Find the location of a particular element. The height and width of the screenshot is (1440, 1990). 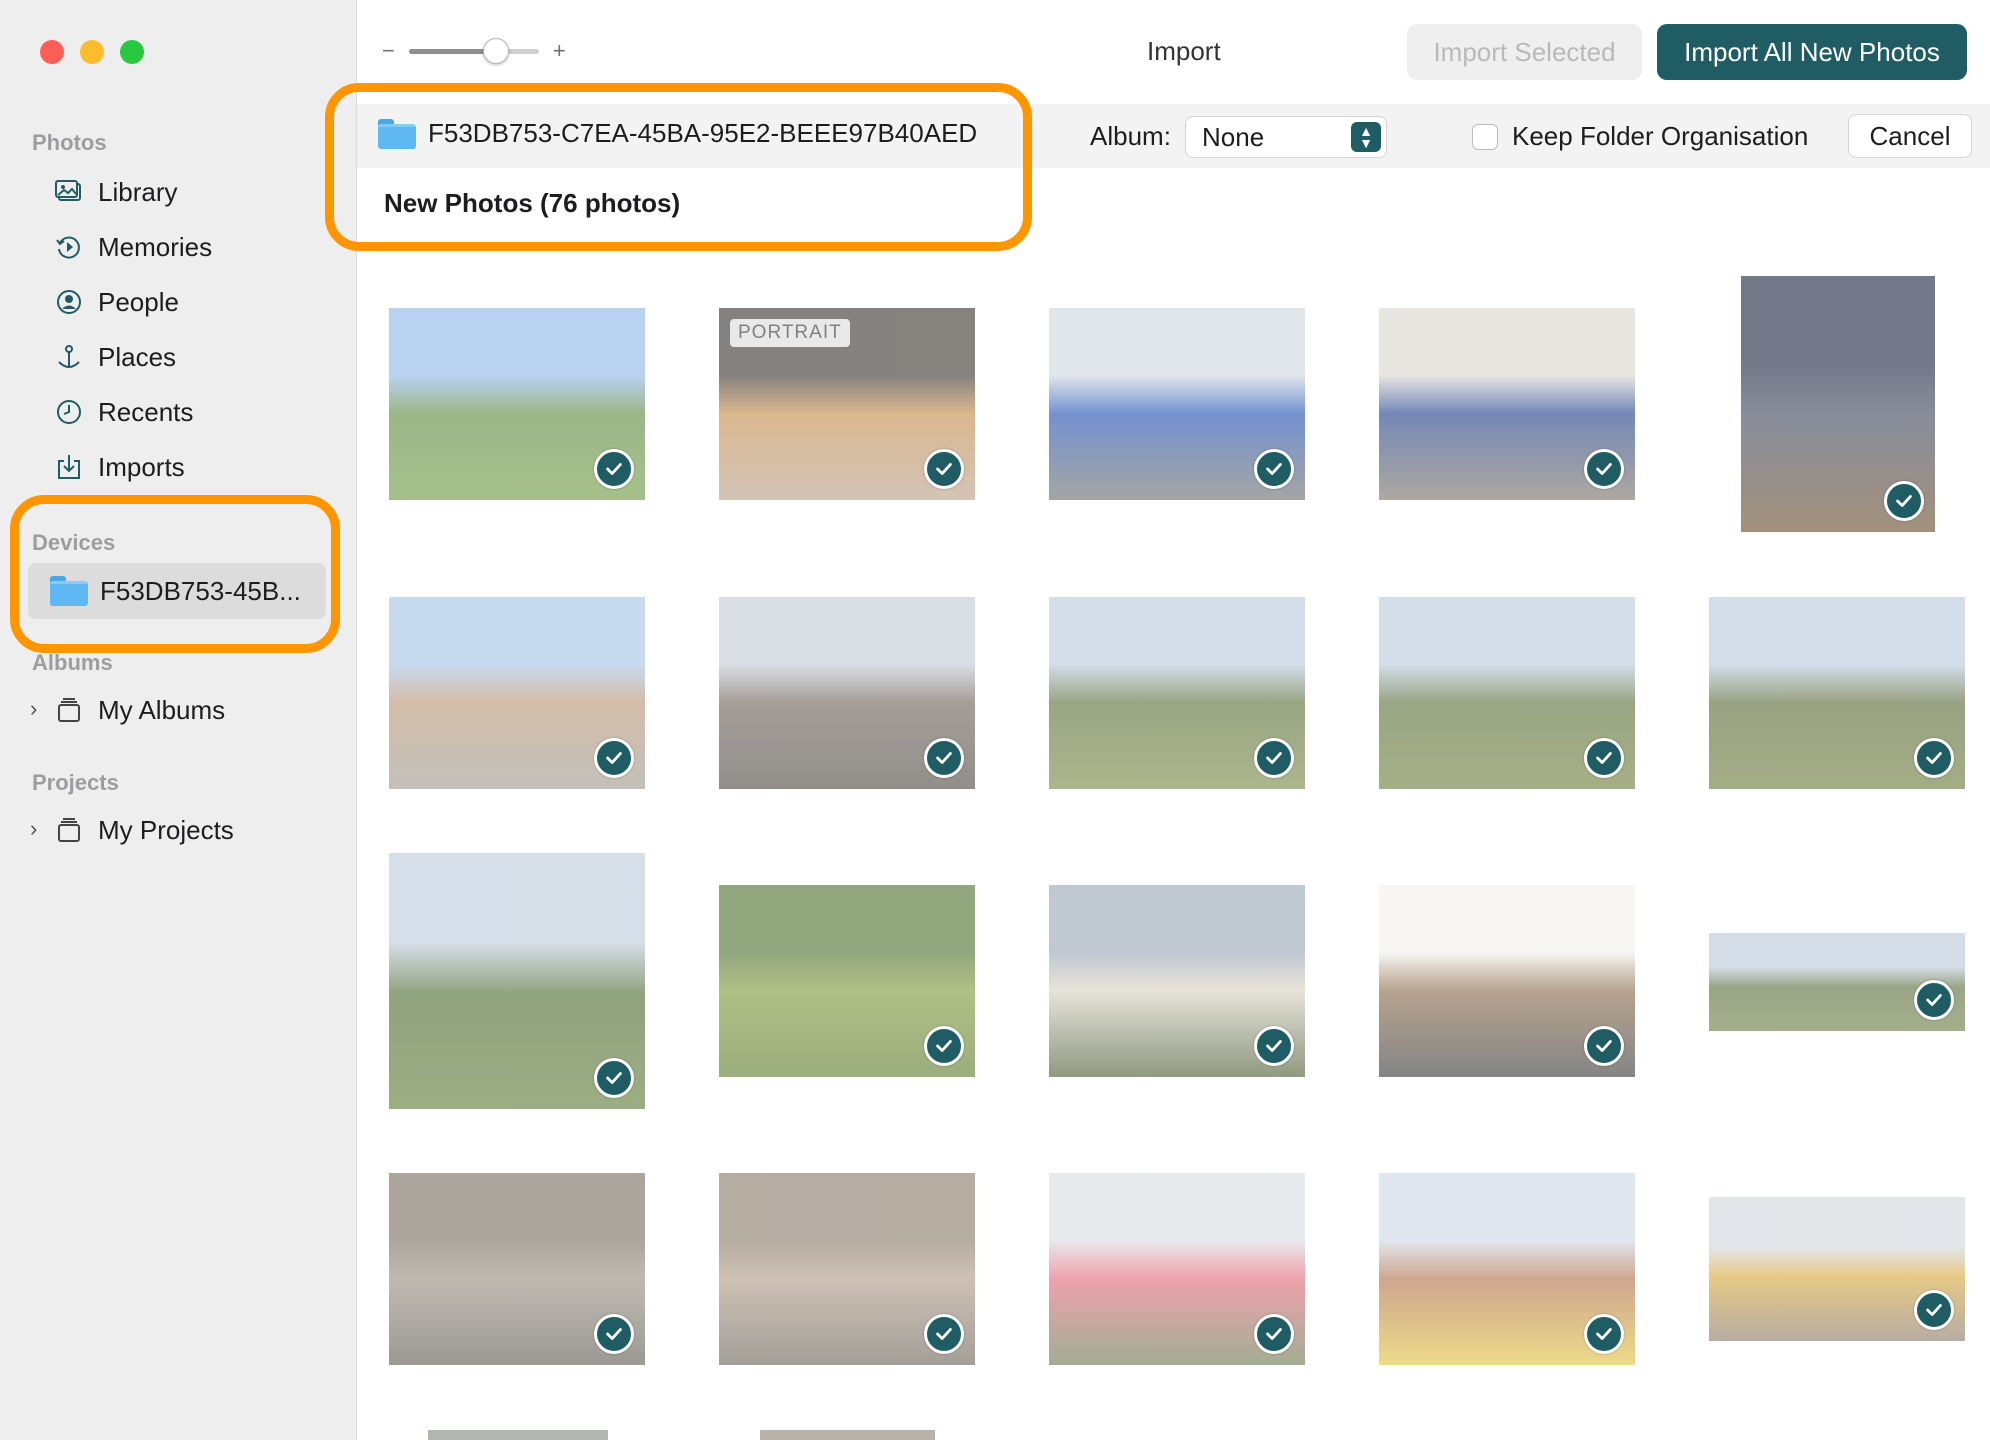

import-all-button: Import All New Photos is located at coordinates (1812, 52).